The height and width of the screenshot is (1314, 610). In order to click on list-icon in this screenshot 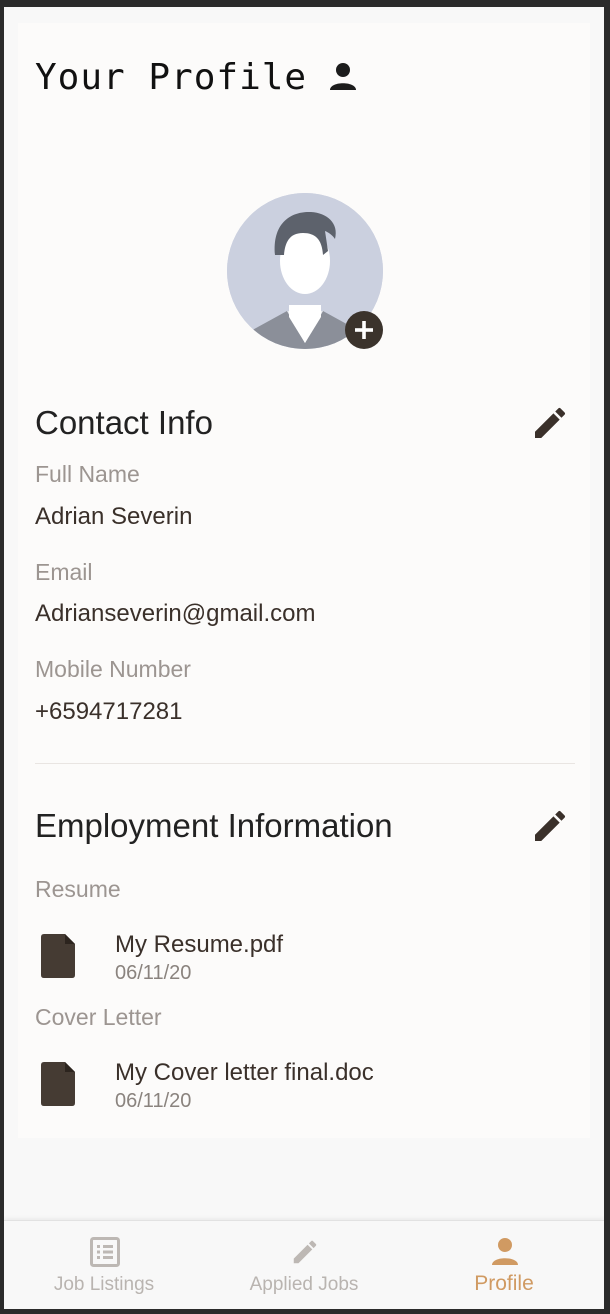, I will do `click(105, 1252)`.